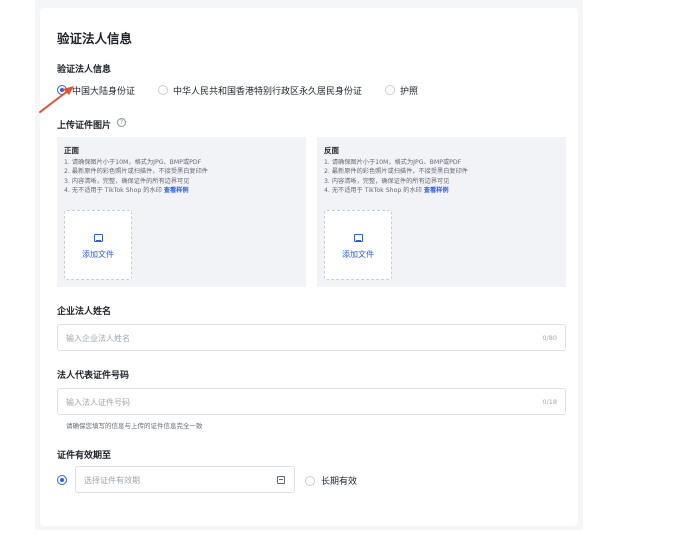  I want to click on char-counter: 0/80, so click(549, 338).